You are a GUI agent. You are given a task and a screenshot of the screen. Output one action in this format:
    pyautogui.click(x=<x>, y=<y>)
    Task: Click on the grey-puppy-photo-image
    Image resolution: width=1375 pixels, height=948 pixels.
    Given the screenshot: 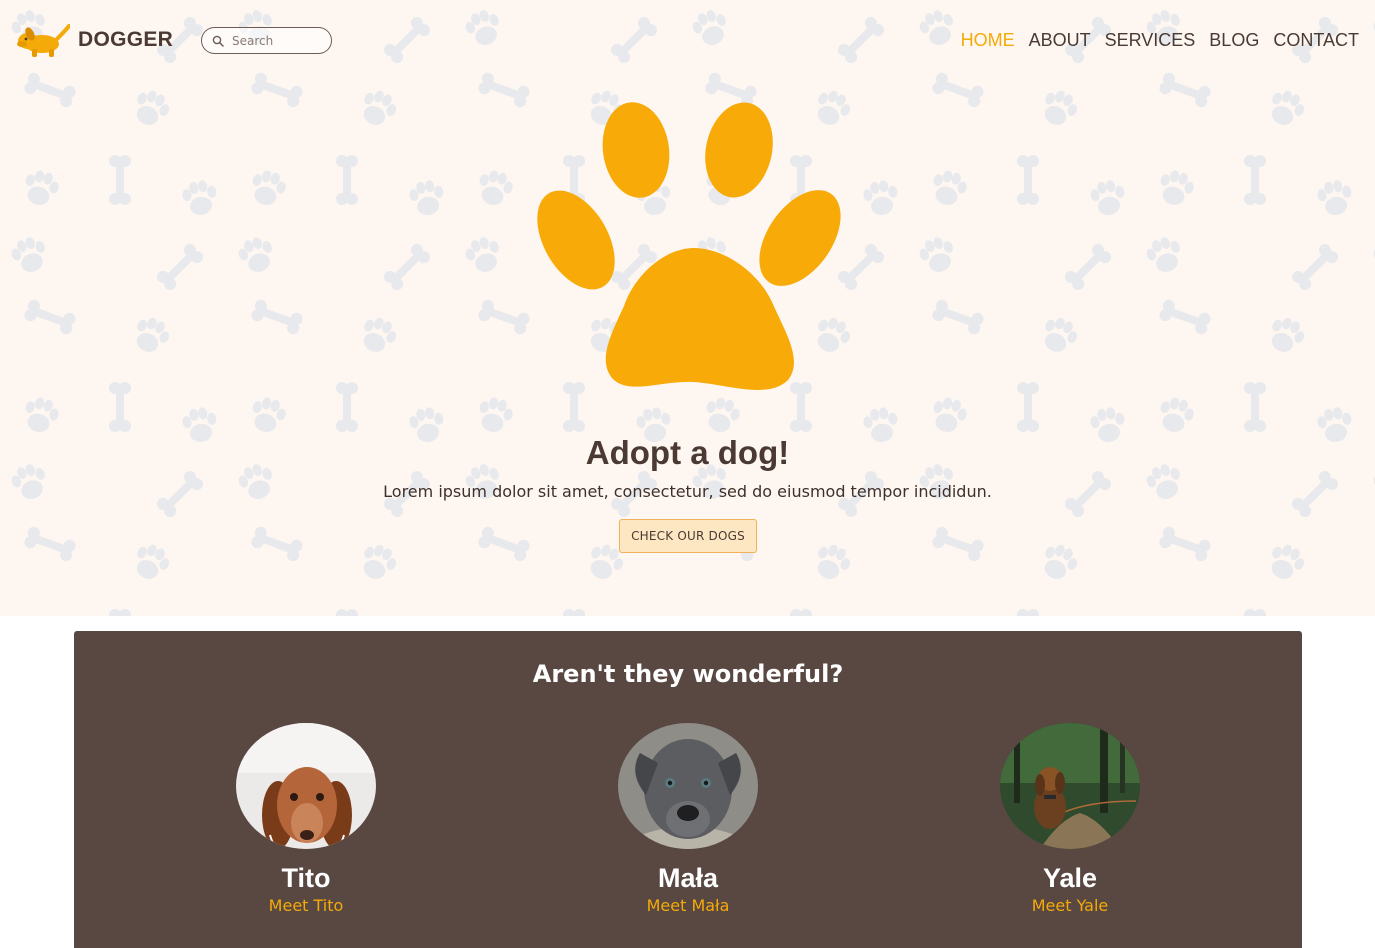 What is the action you would take?
    pyautogui.click(x=688, y=786)
    